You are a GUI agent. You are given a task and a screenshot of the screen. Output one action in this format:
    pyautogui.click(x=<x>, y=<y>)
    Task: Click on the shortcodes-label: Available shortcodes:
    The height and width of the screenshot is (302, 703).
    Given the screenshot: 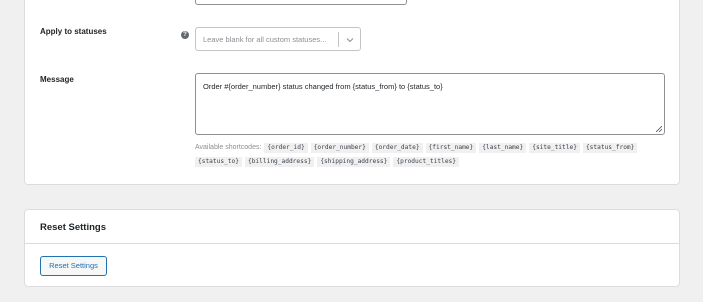 What is the action you would take?
    pyautogui.click(x=228, y=147)
    